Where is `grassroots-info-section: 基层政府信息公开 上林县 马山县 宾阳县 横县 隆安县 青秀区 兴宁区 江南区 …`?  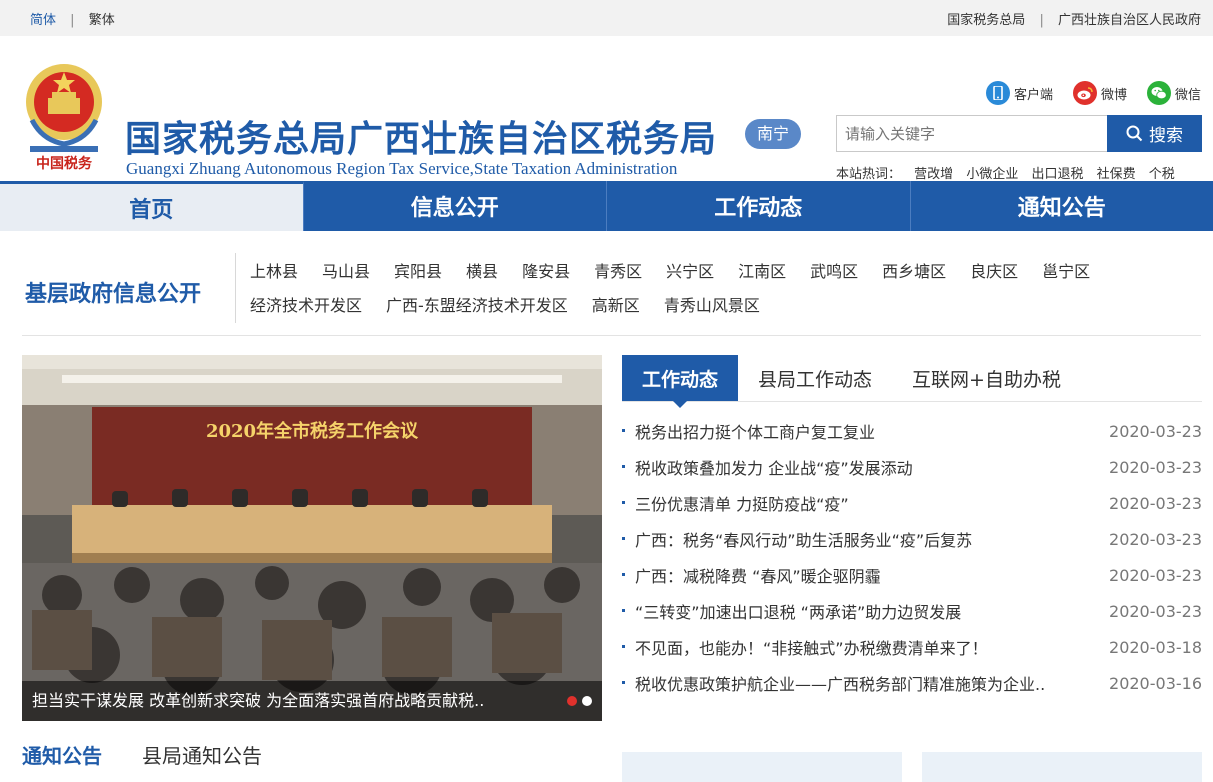 grassroots-info-section: 基层政府信息公开 上林县 马山县 宾阳县 横县 隆安县 青秀区 兴宁区 江南区 … is located at coordinates (611, 283).